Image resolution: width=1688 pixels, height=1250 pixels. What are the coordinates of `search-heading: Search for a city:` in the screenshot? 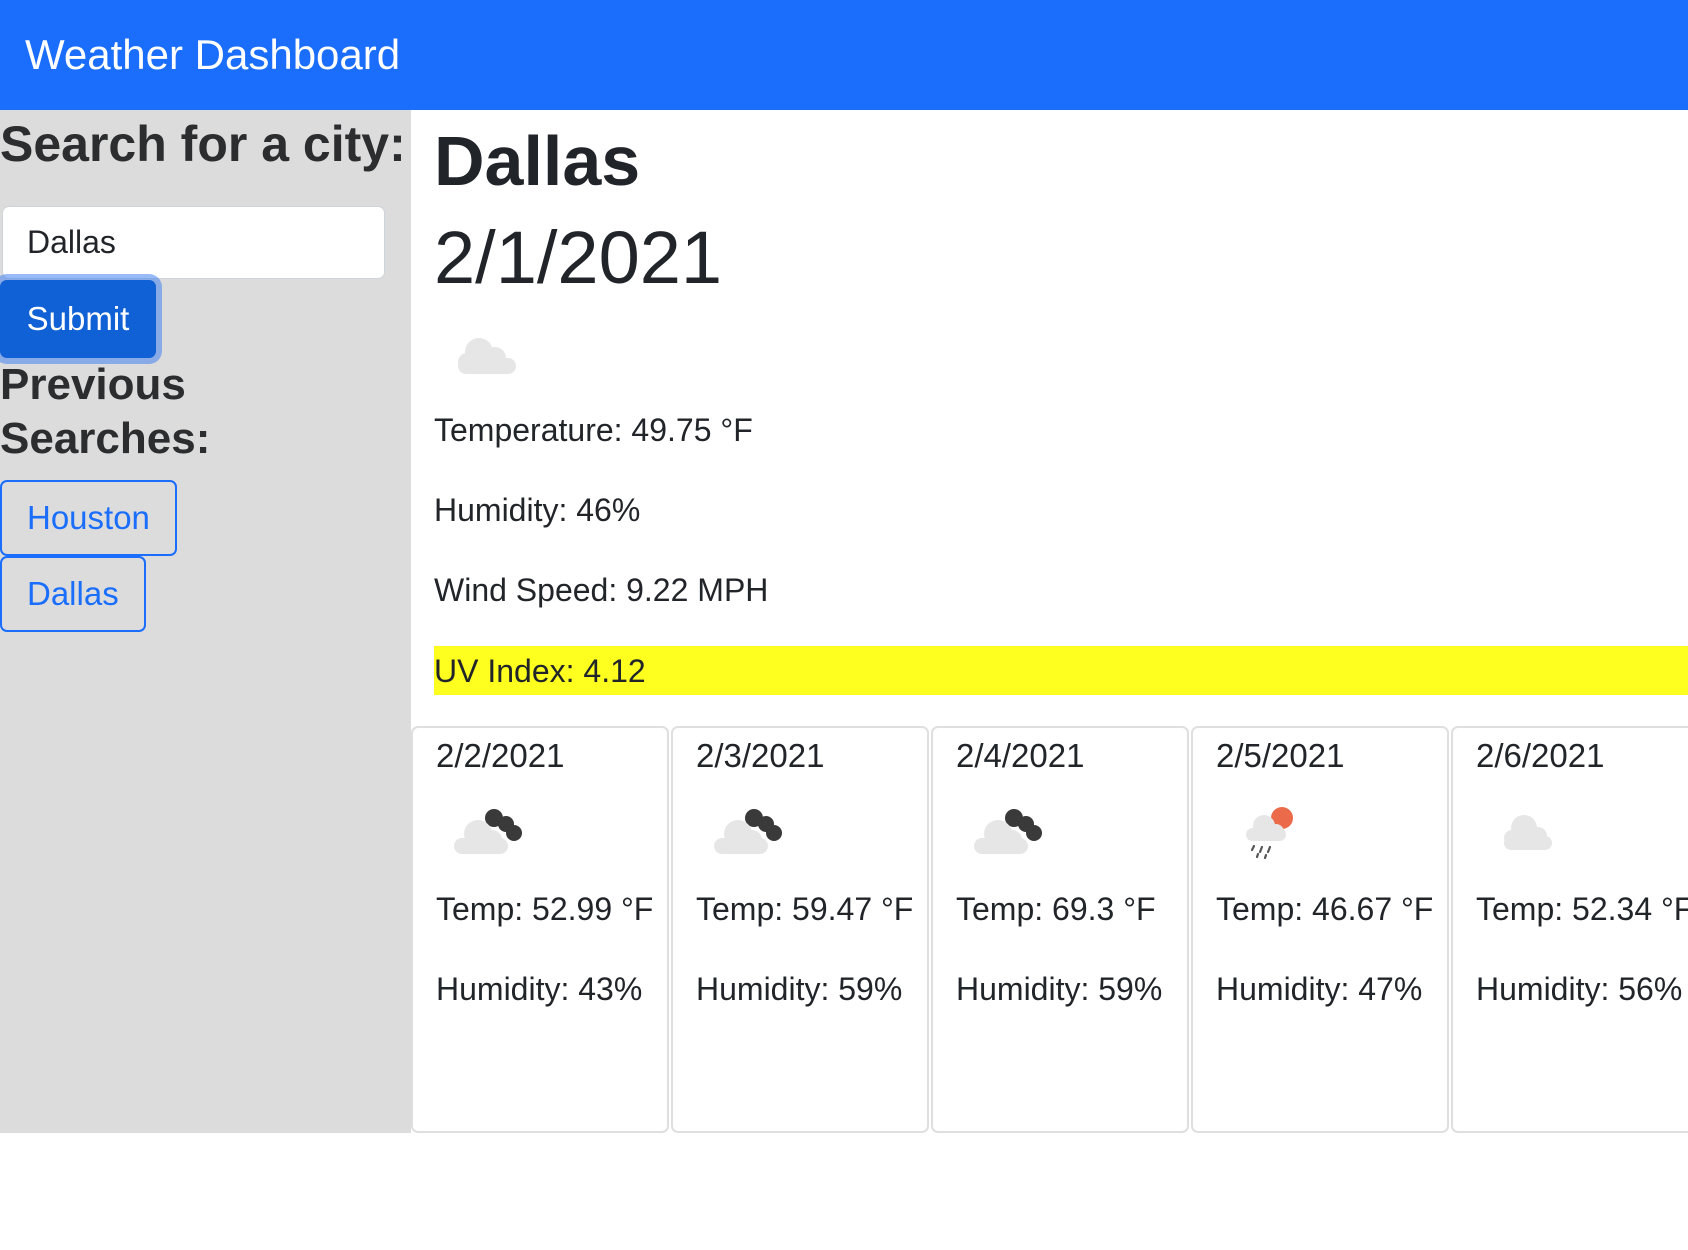 It's located at (203, 144).